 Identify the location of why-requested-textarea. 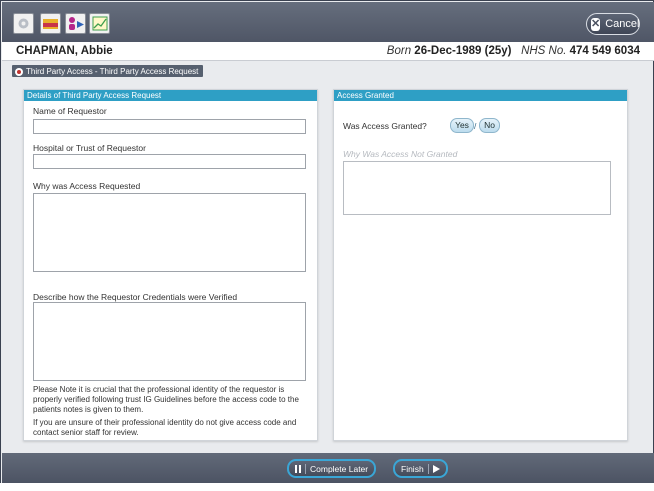
(169, 232).